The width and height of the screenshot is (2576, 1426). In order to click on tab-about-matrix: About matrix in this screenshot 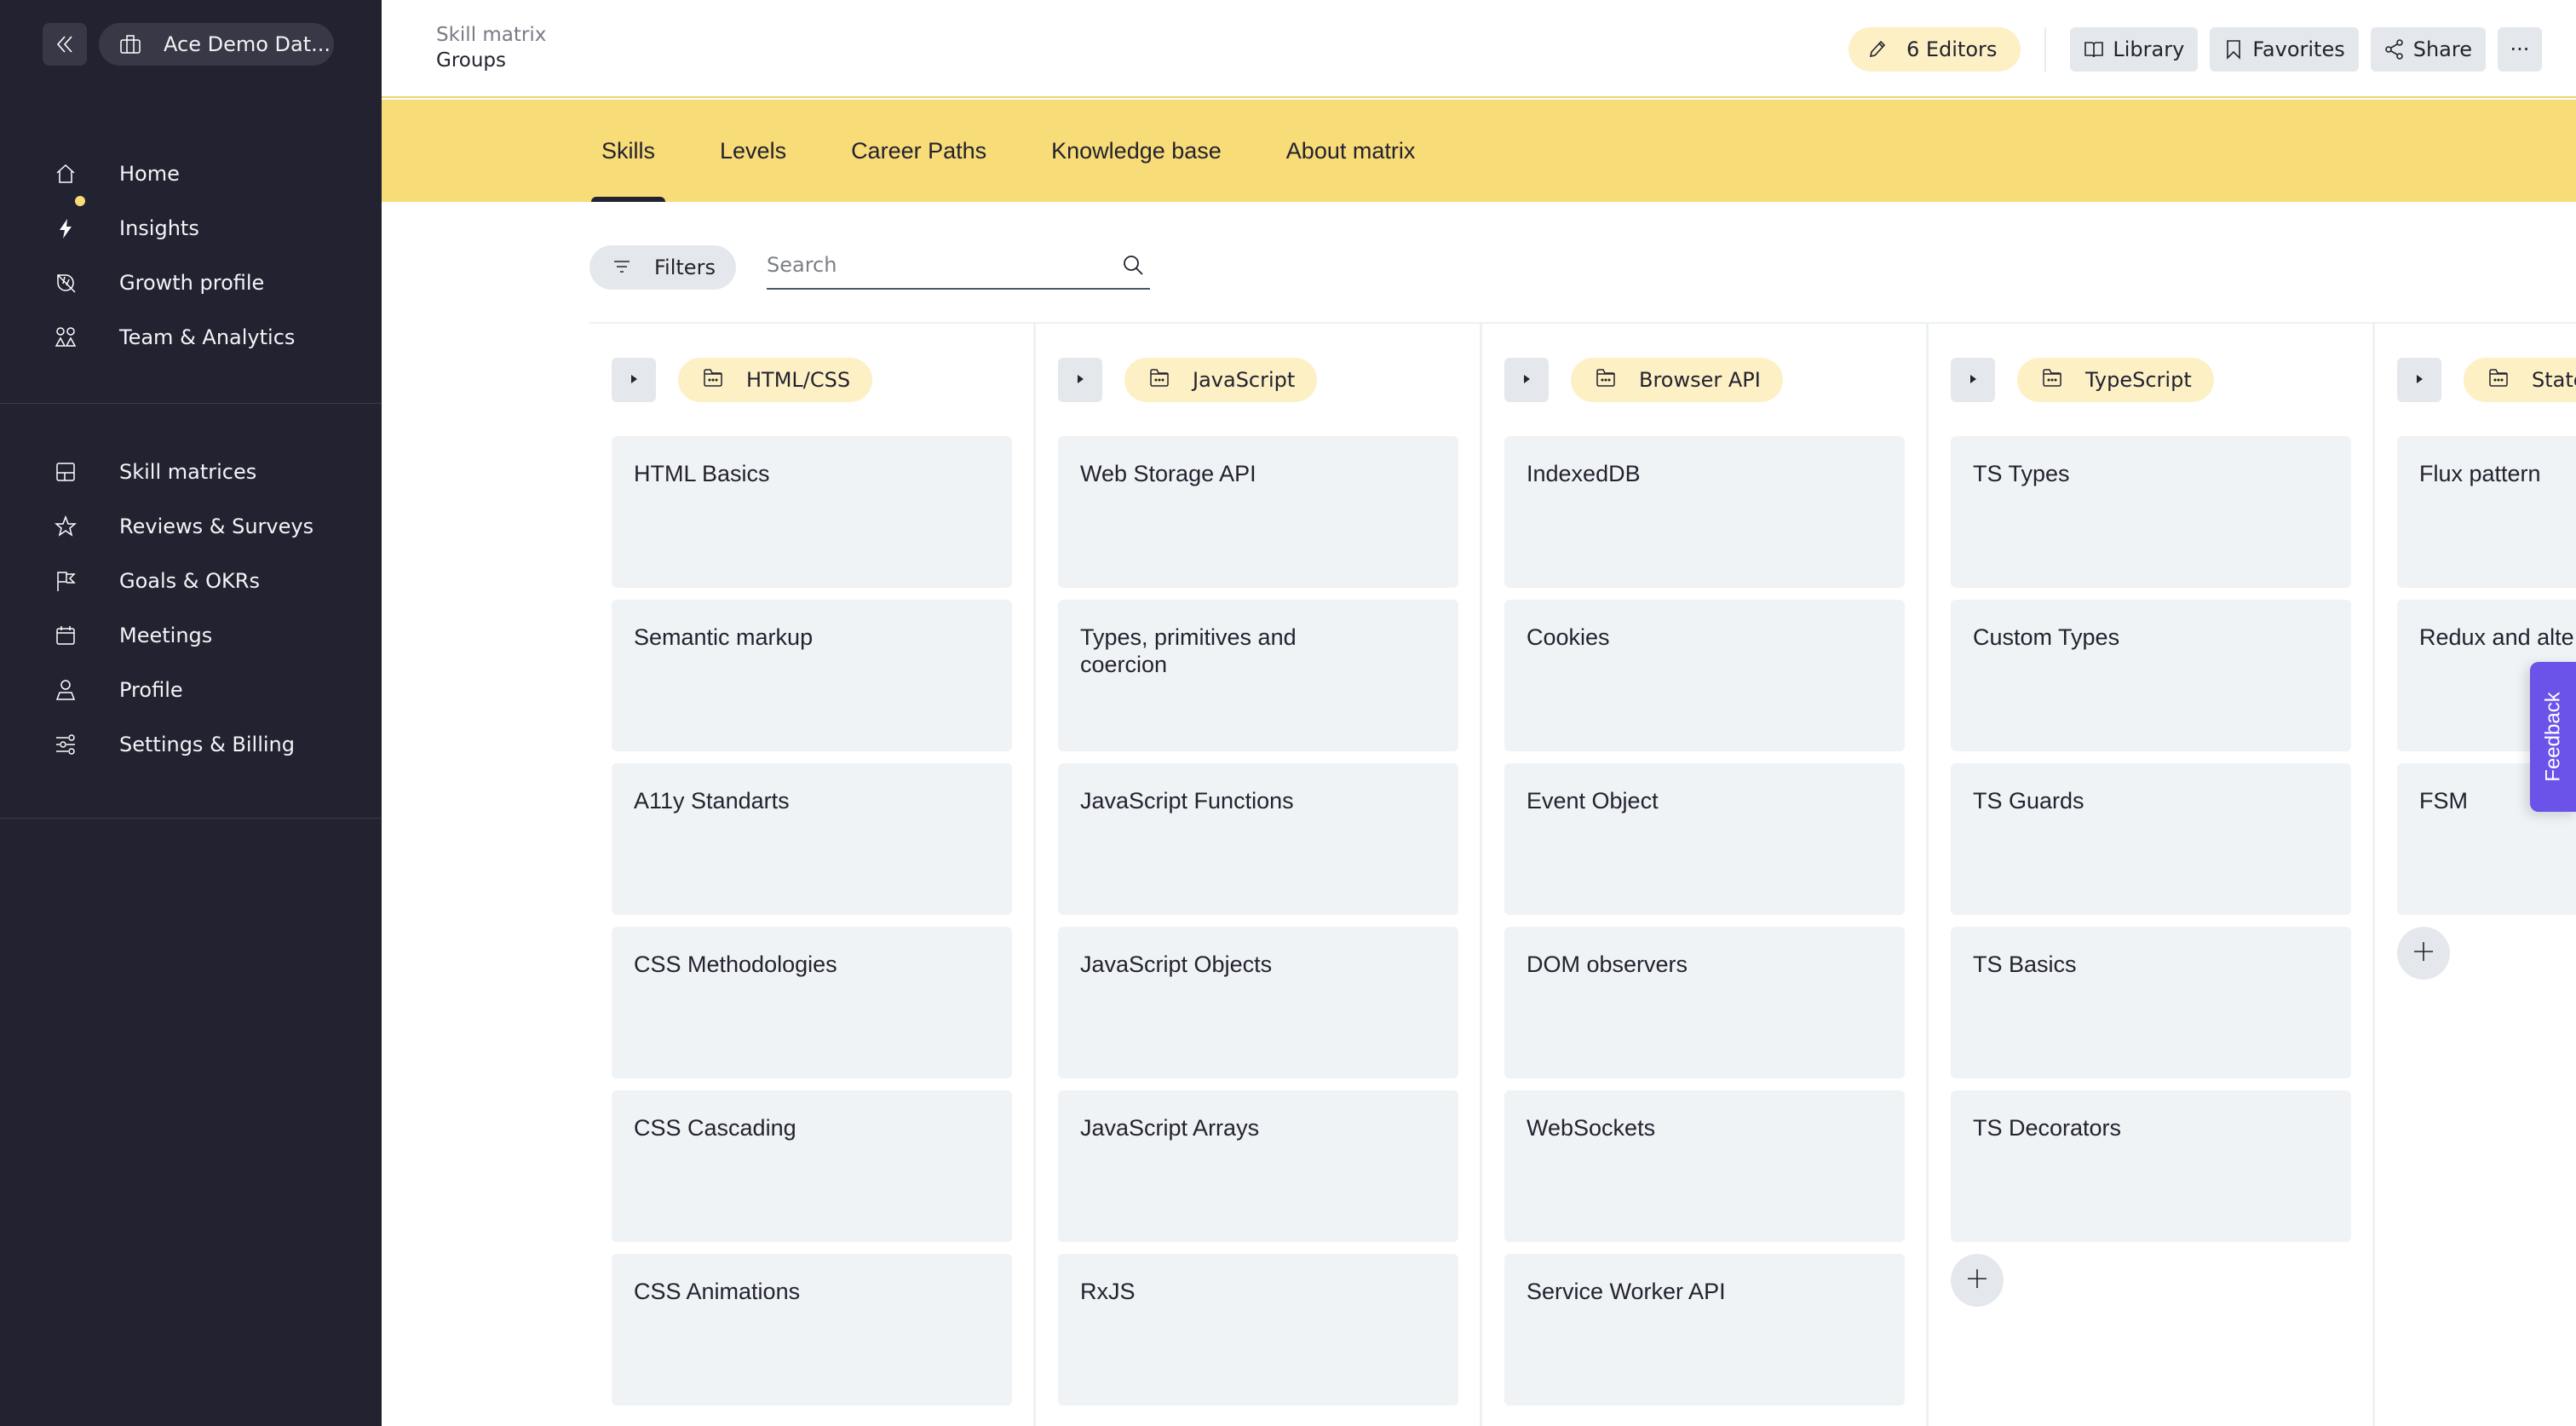, I will do `click(1351, 151)`.